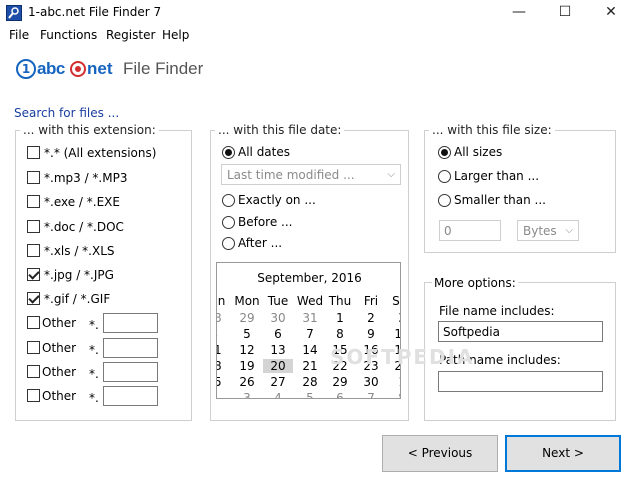 Image resolution: width=634 pixels, height=486 pixels. Describe the element at coordinates (470, 230) in the screenshot. I see `size-value-input: 0` at that location.